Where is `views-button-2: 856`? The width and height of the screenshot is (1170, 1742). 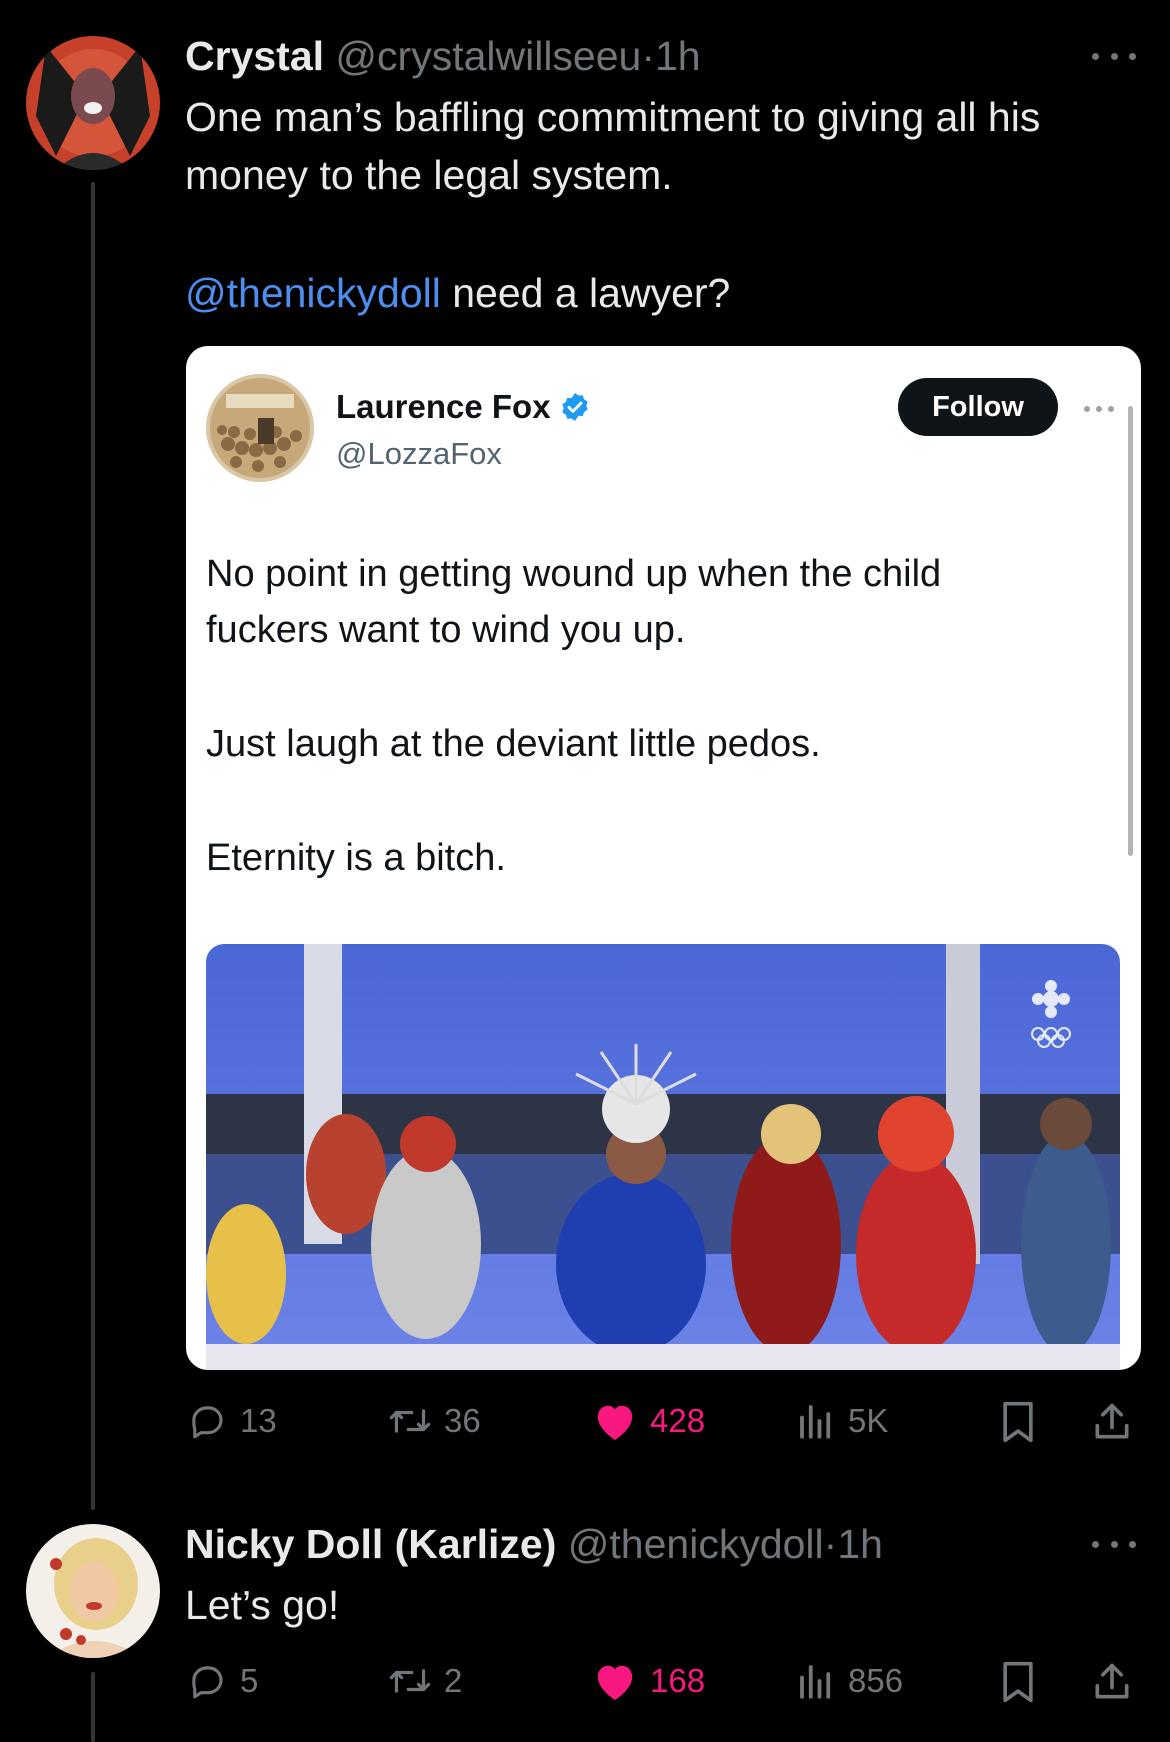
views-button-2: 856 is located at coordinates (849, 1681).